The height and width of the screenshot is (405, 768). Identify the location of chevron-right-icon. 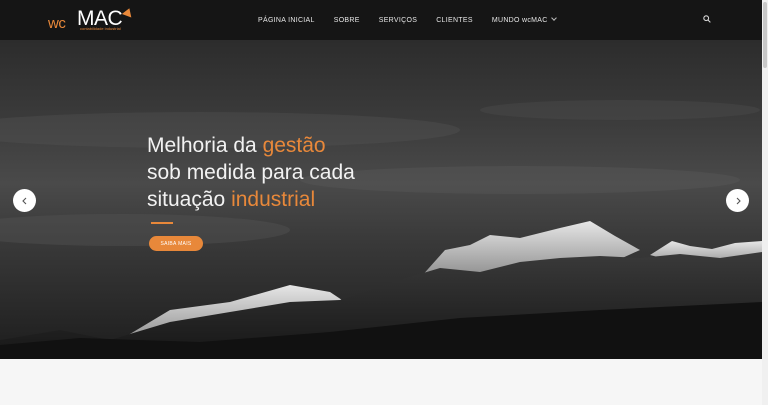
(738, 200).